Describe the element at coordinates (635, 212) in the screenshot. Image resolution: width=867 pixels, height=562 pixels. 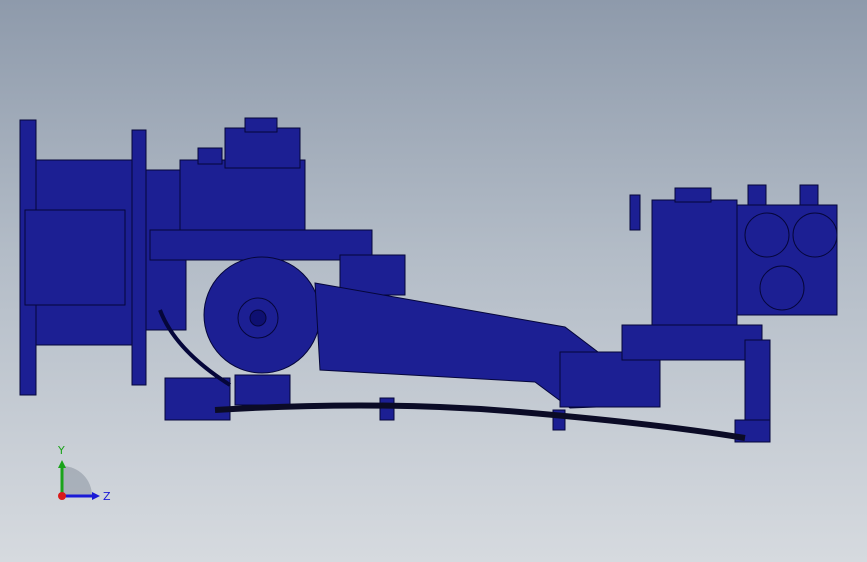
I see `left-valve-stem` at that location.